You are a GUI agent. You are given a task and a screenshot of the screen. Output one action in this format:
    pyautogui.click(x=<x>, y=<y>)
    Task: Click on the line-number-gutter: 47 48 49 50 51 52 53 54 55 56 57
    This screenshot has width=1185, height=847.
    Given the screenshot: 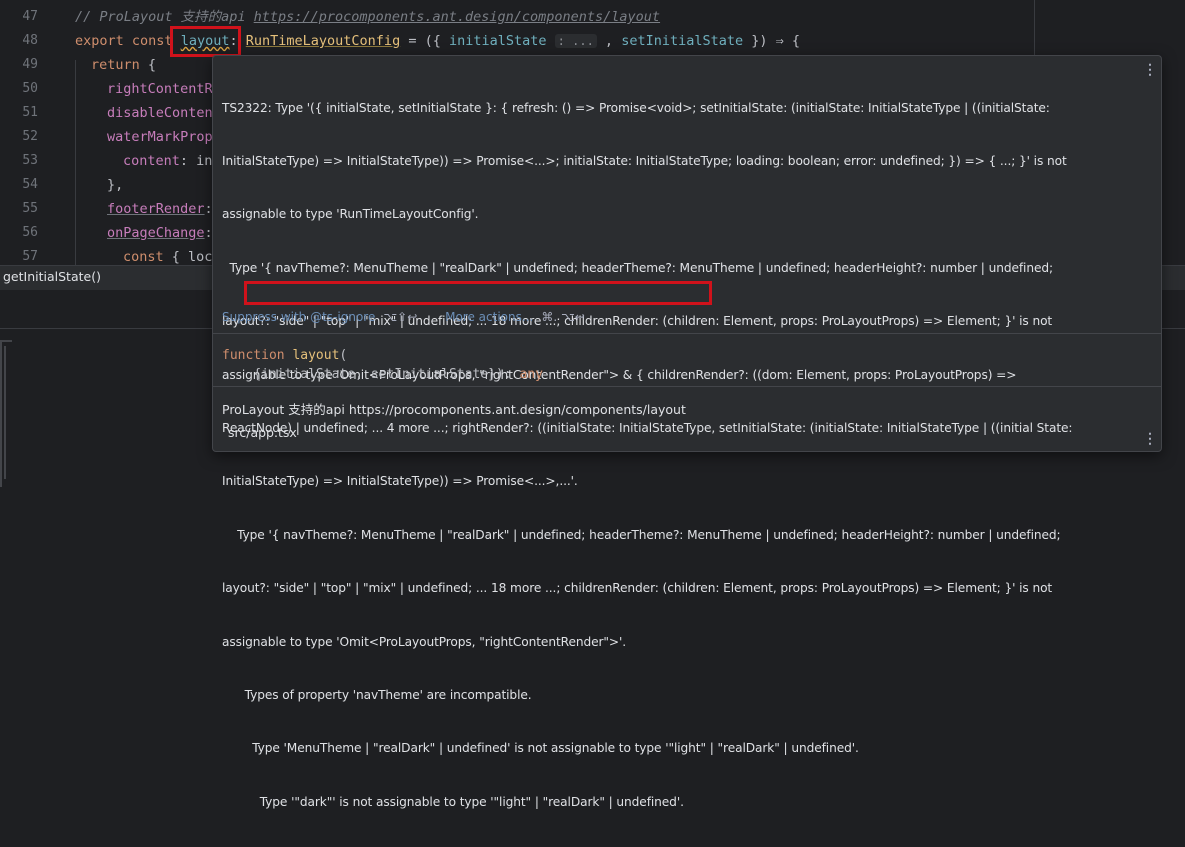 What is the action you would take?
    pyautogui.click(x=31, y=132)
    